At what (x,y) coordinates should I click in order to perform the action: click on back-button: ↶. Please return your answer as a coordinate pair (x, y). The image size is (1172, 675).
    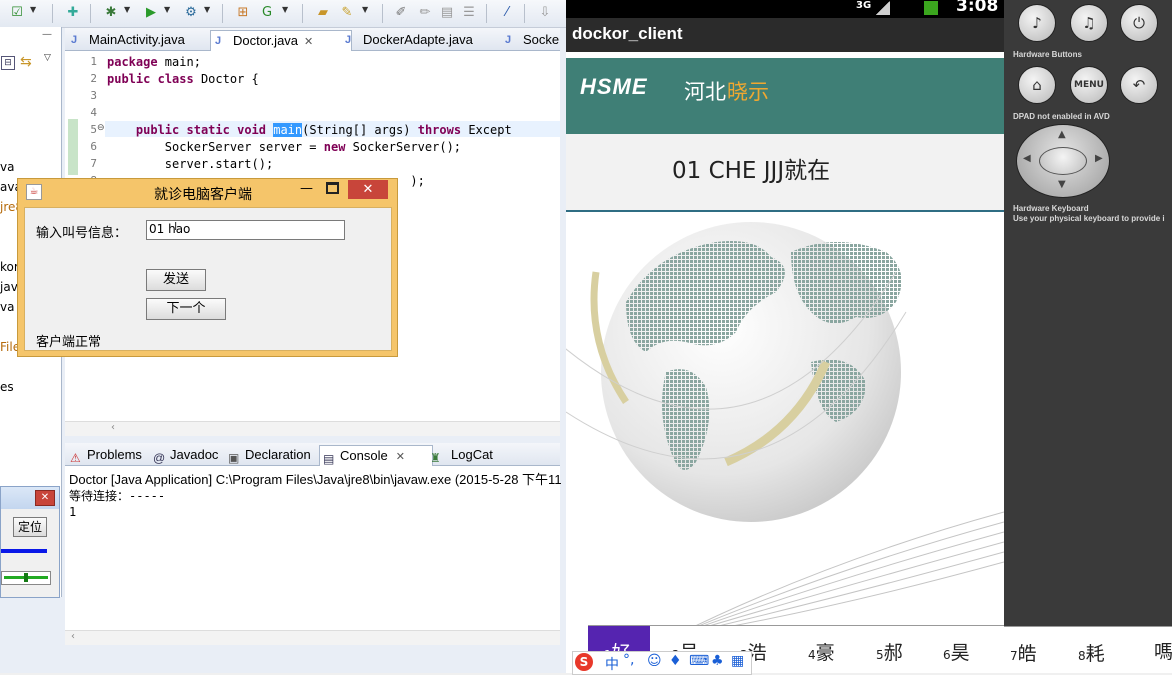
    Looking at the image, I should click on (1139, 85).